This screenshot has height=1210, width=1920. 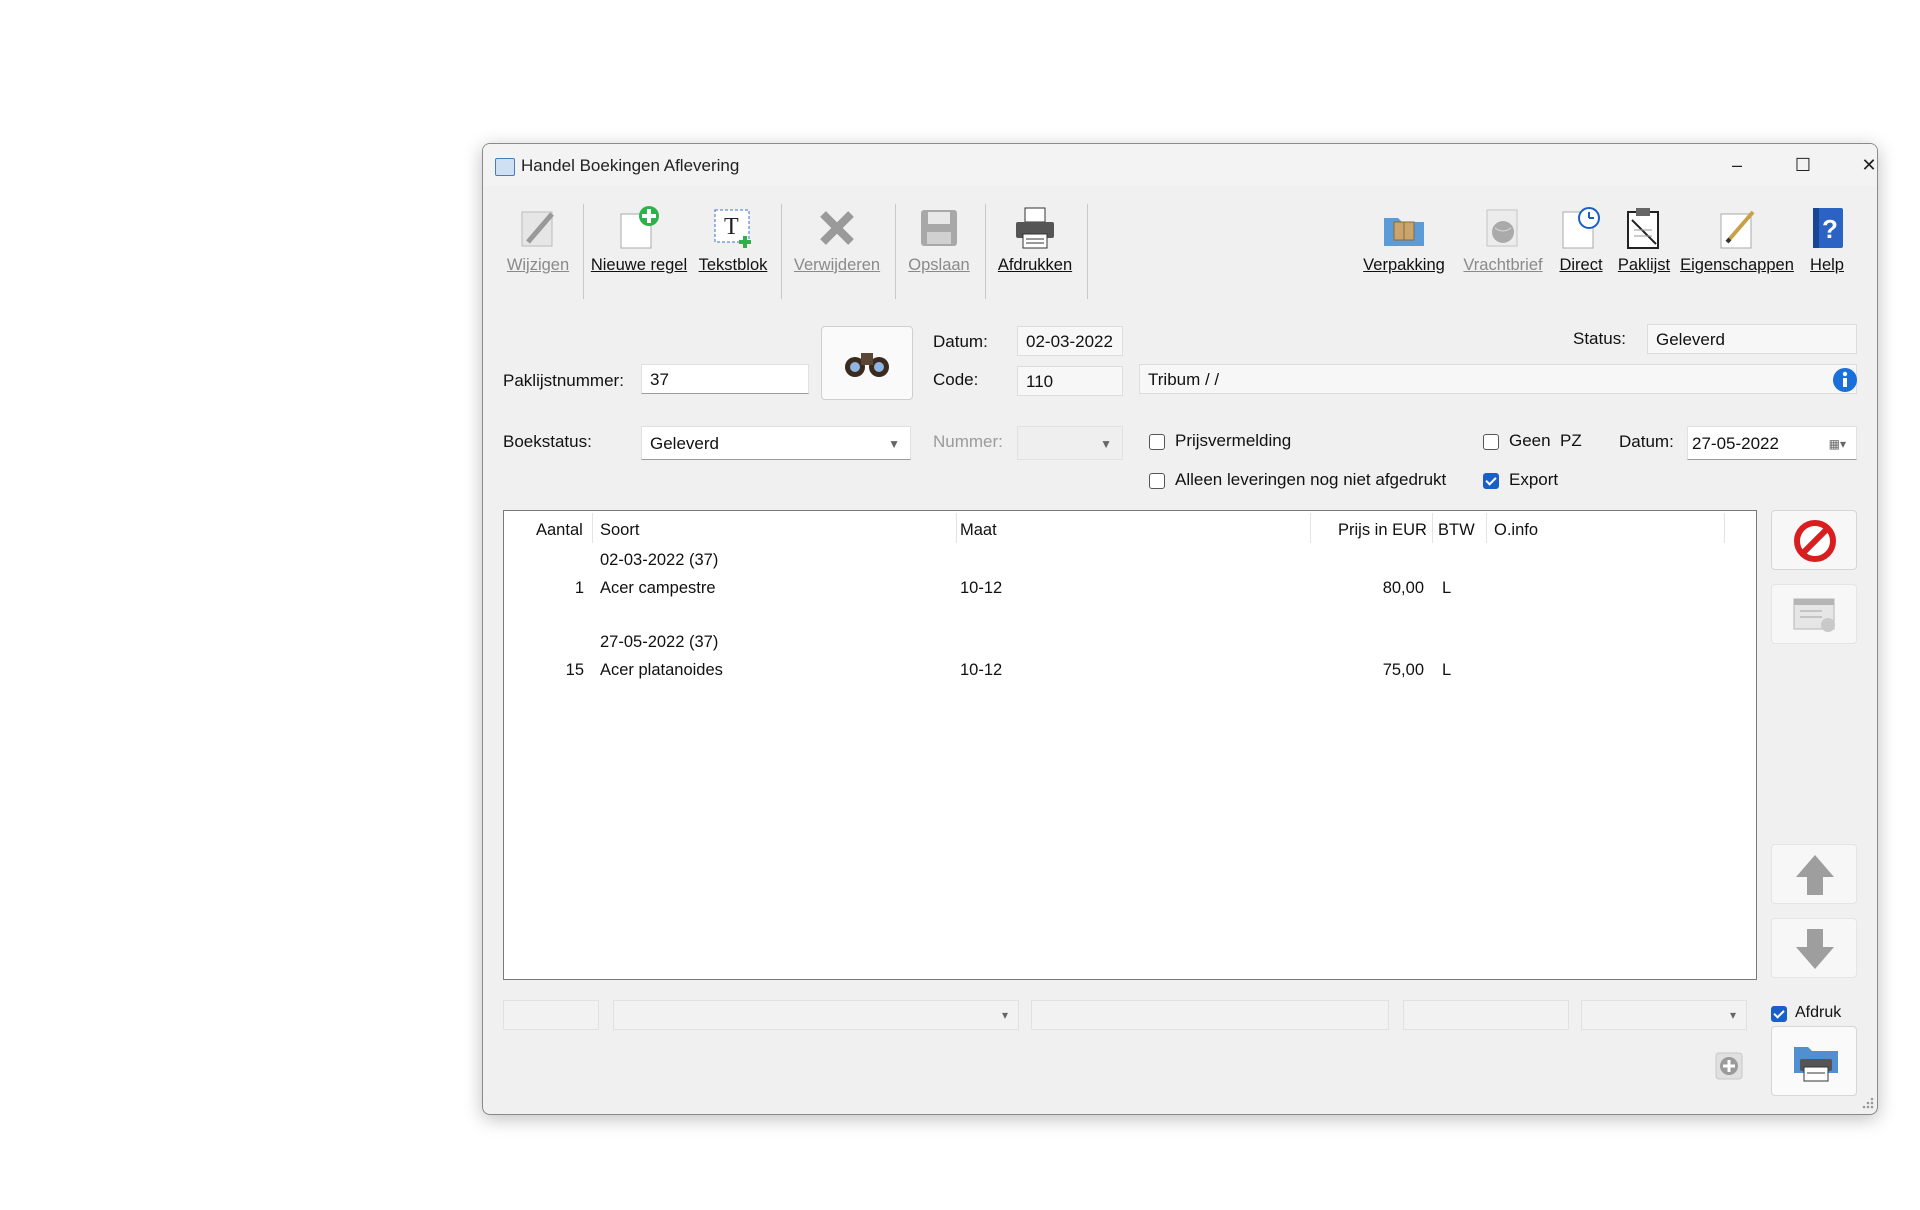 I want to click on new-row-icon, so click(x=639, y=228).